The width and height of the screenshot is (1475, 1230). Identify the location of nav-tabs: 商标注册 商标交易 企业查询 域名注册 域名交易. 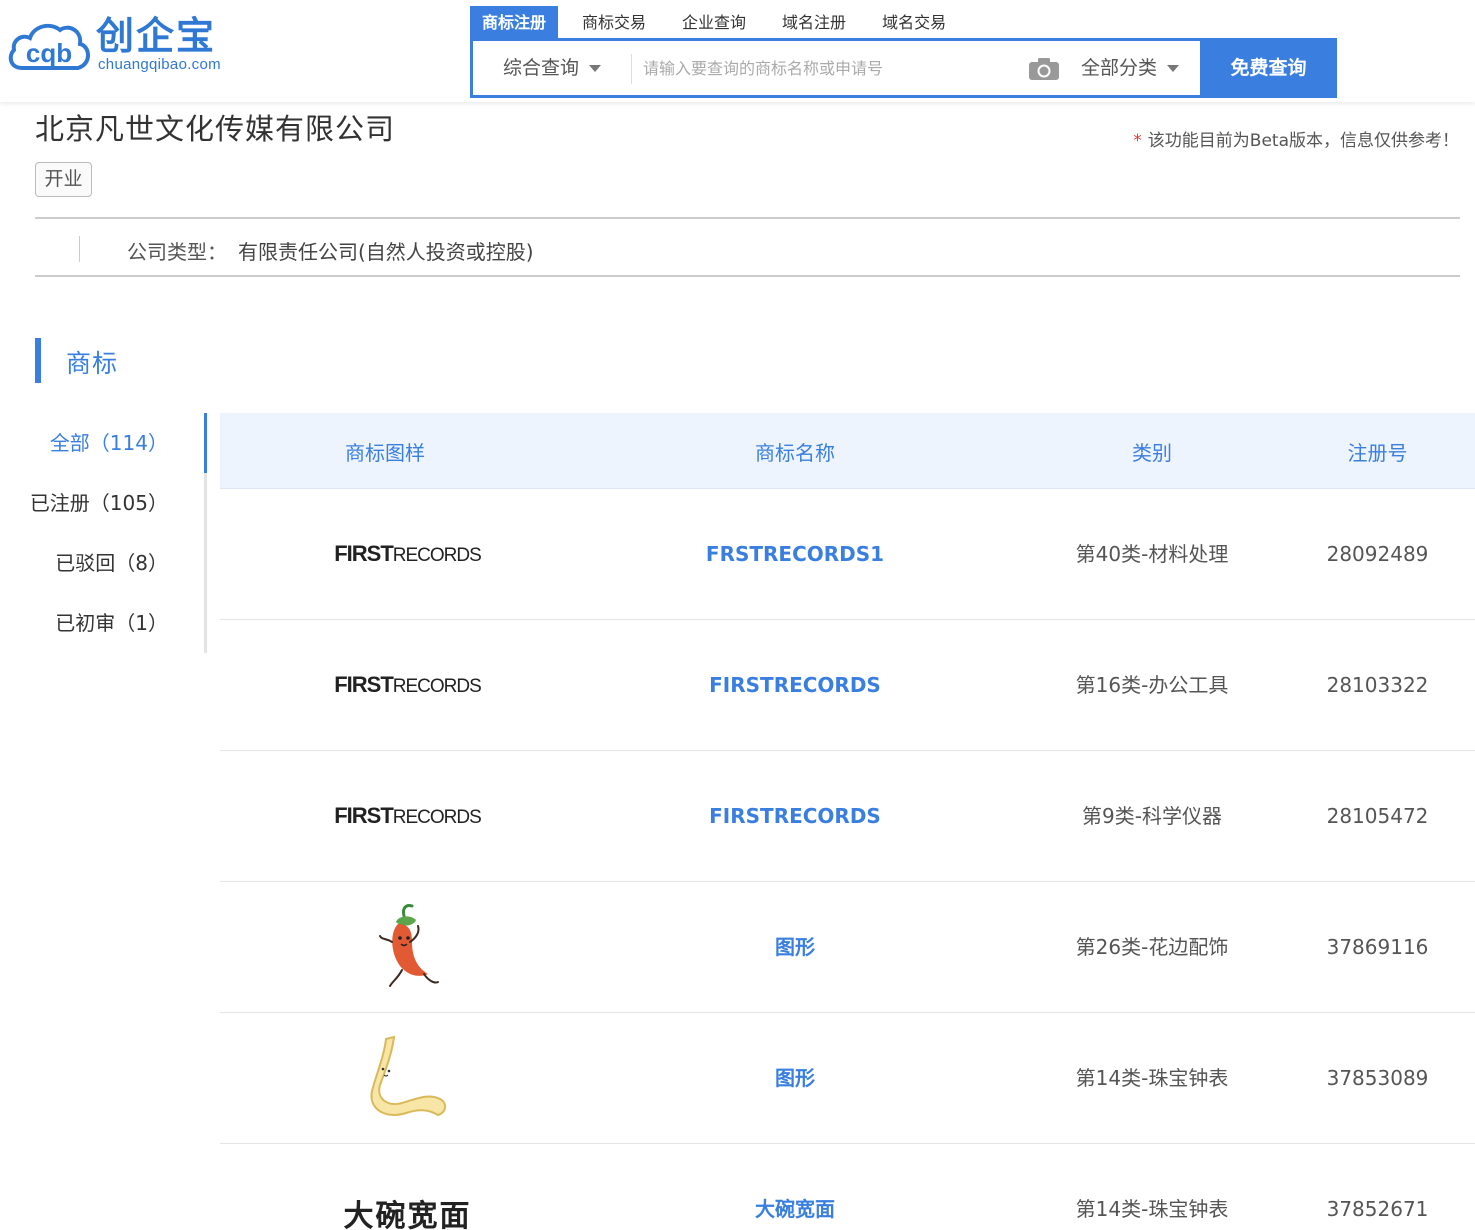
(717, 22).